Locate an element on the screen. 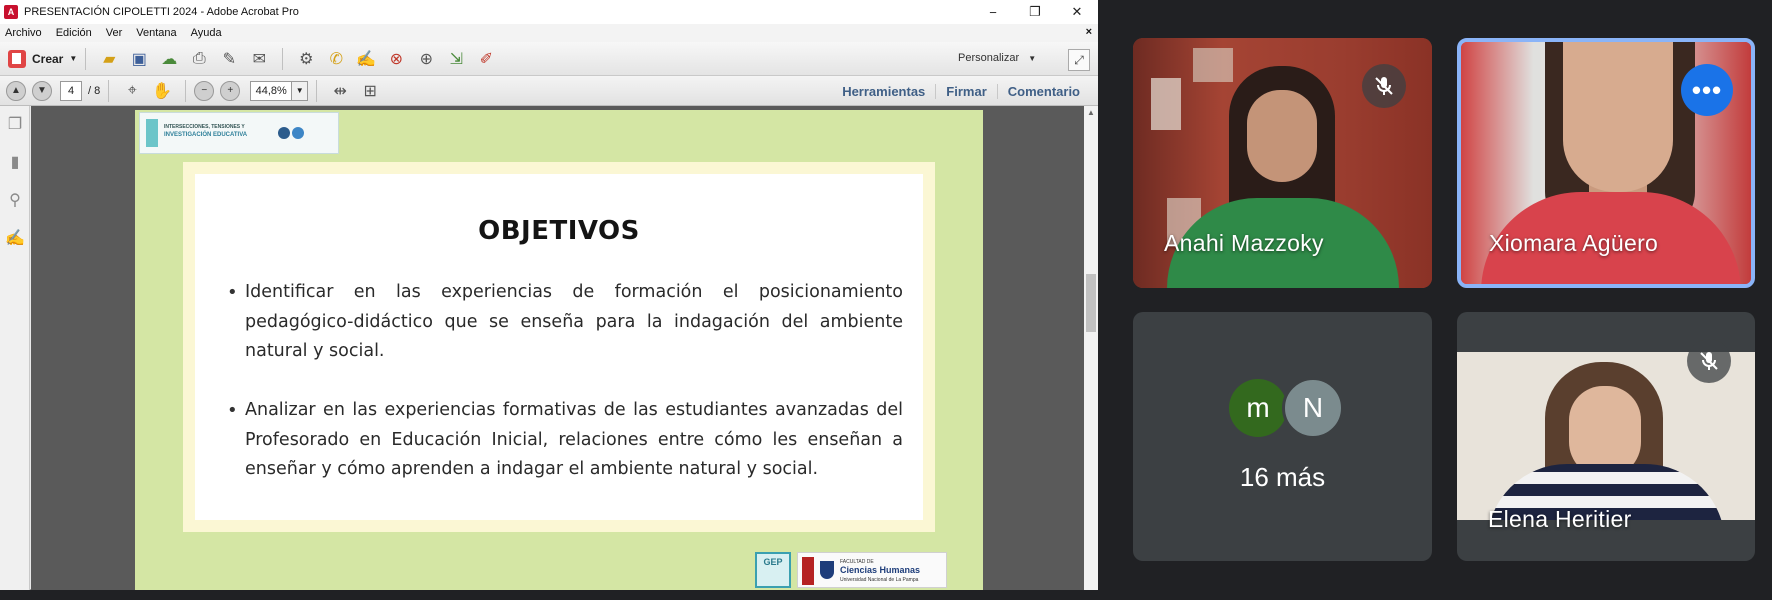 This screenshot has height=600, width=1772. menu-ayuda: Ayuda is located at coordinates (206, 33).